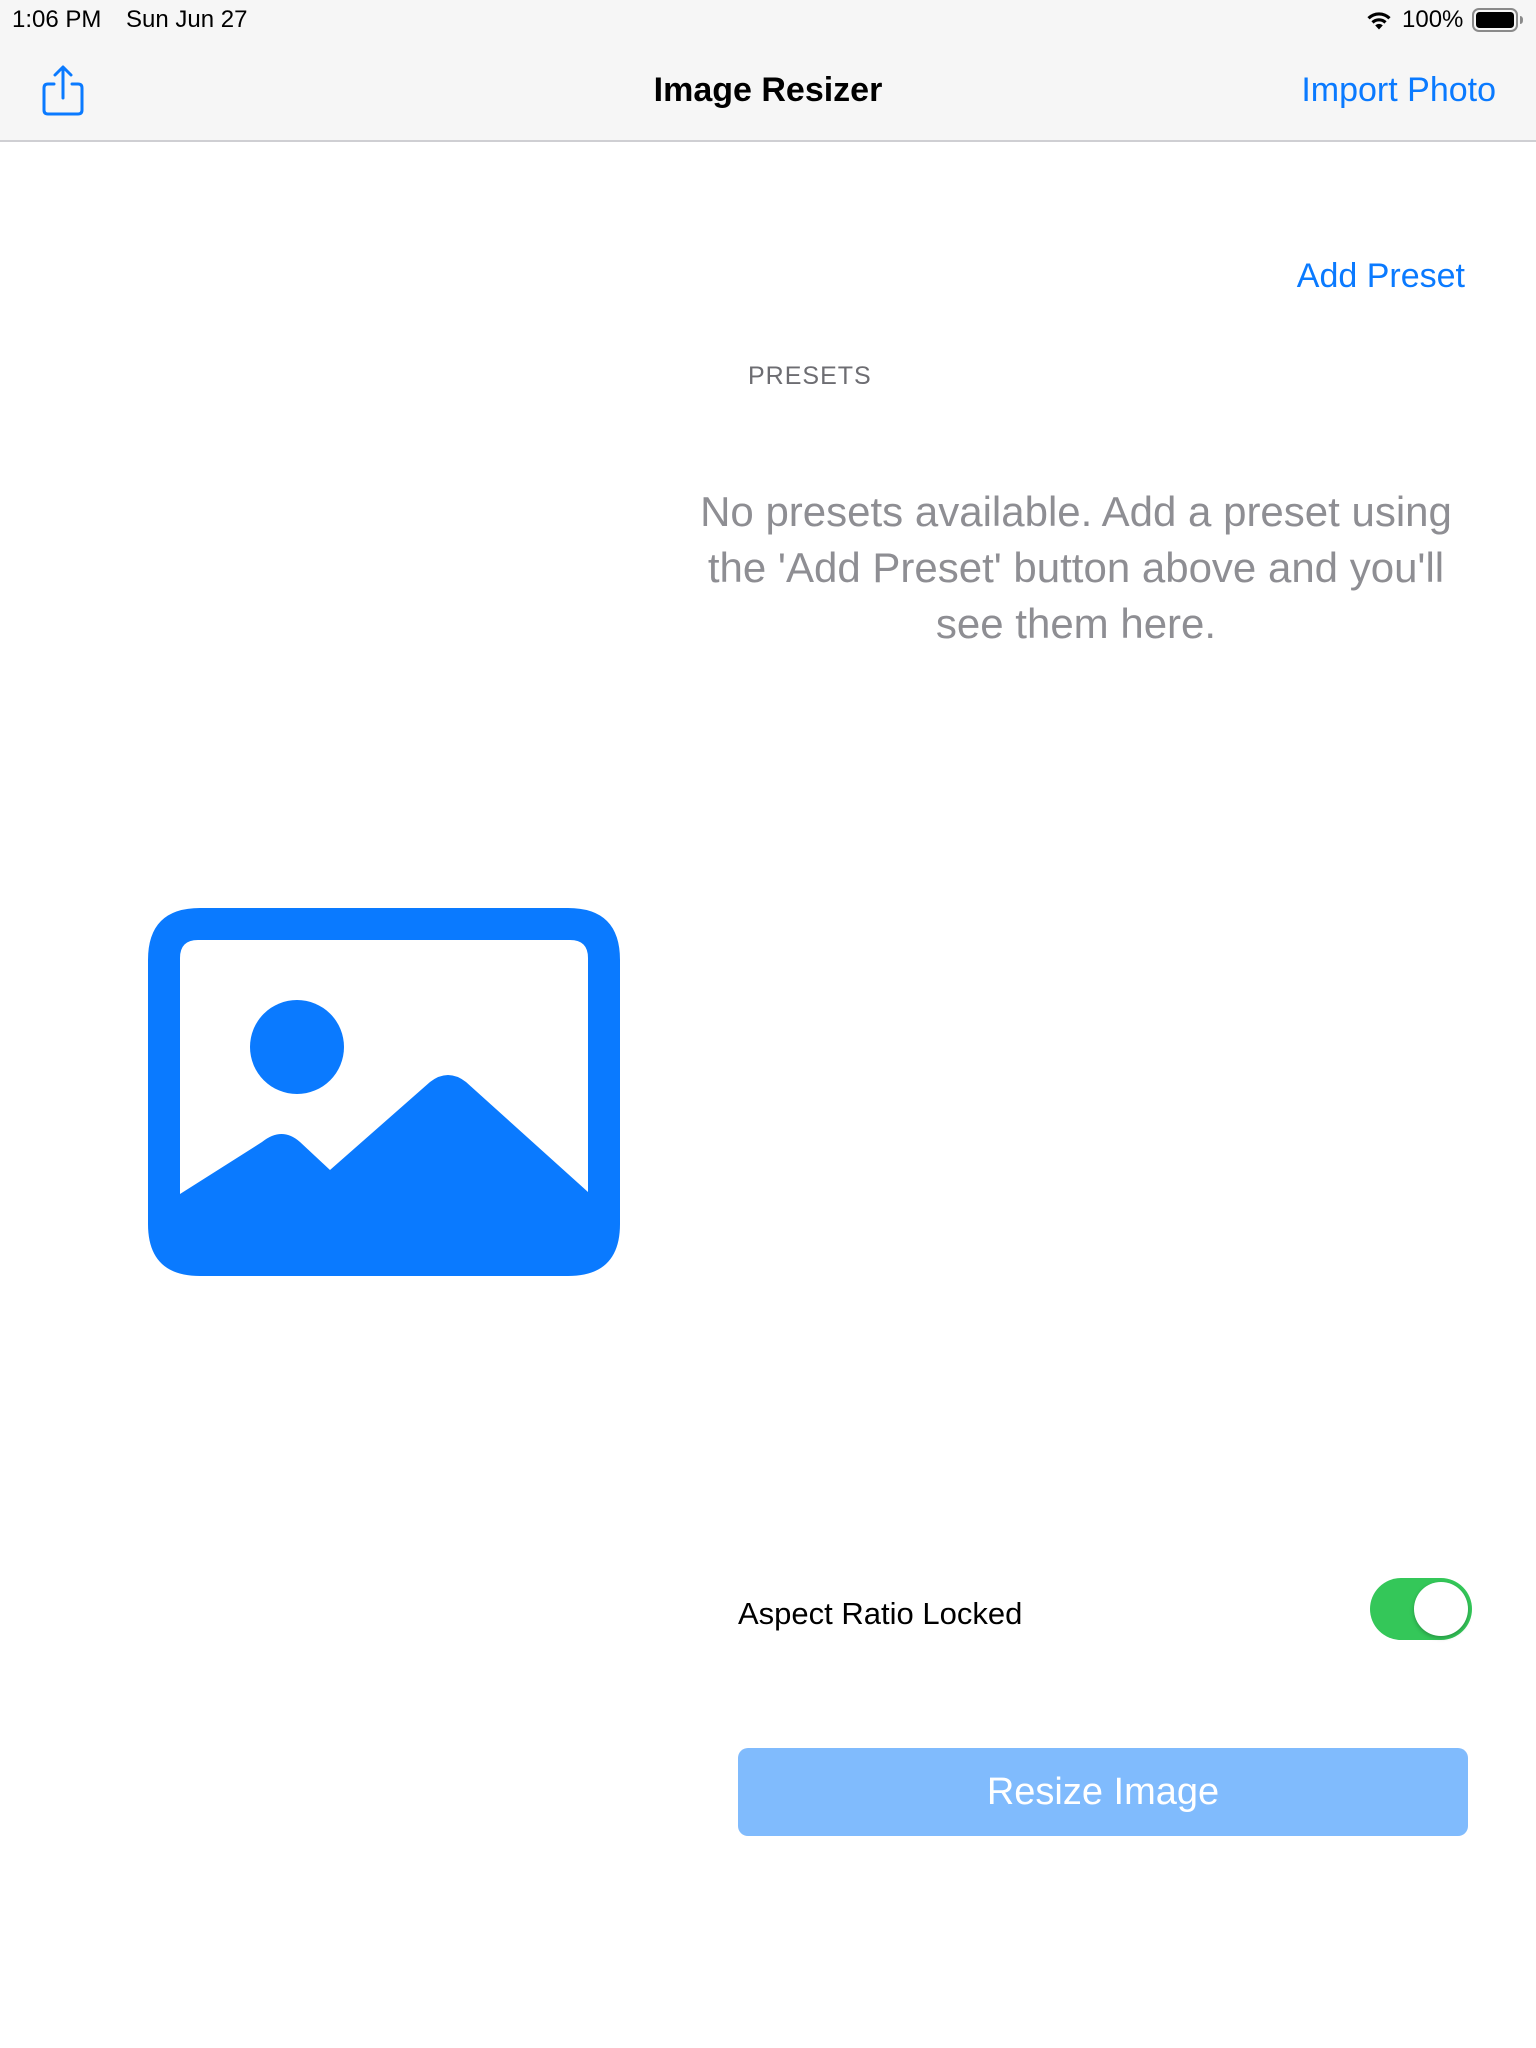 The image size is (1536, 2048). What do you see at coordinates (384, 1092) in the screenshot?
I see `photo-placeholder-icon` at bounding box center [384, 1092].